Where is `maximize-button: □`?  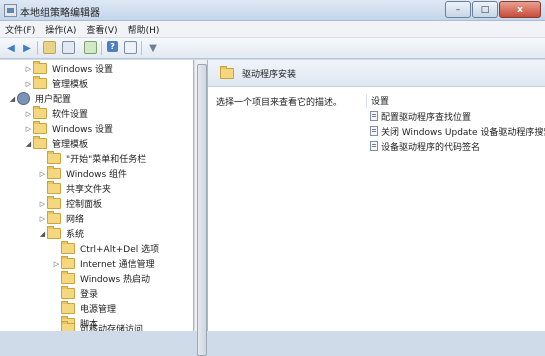
maximize-button: □ is located at coordinates (485, 9).